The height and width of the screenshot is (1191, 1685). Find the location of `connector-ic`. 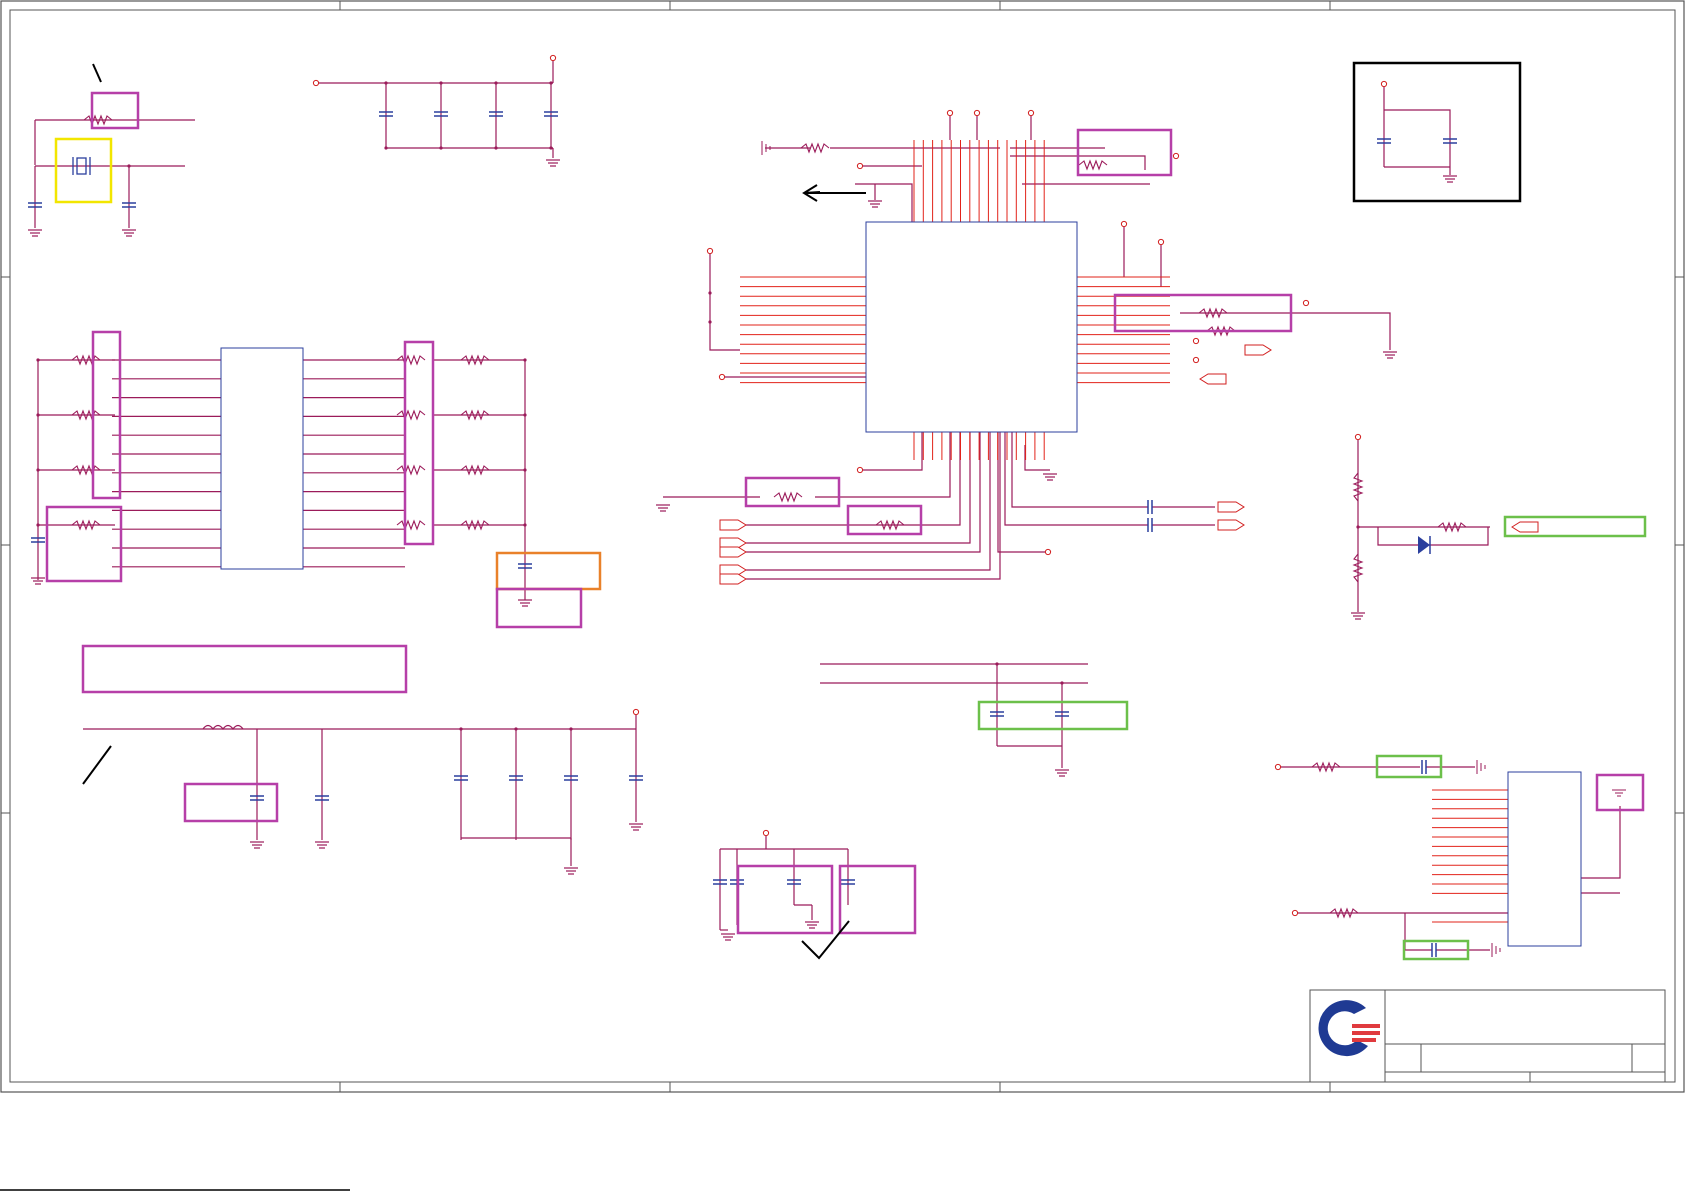

connector-ic is located at coordinates (1544, 859).